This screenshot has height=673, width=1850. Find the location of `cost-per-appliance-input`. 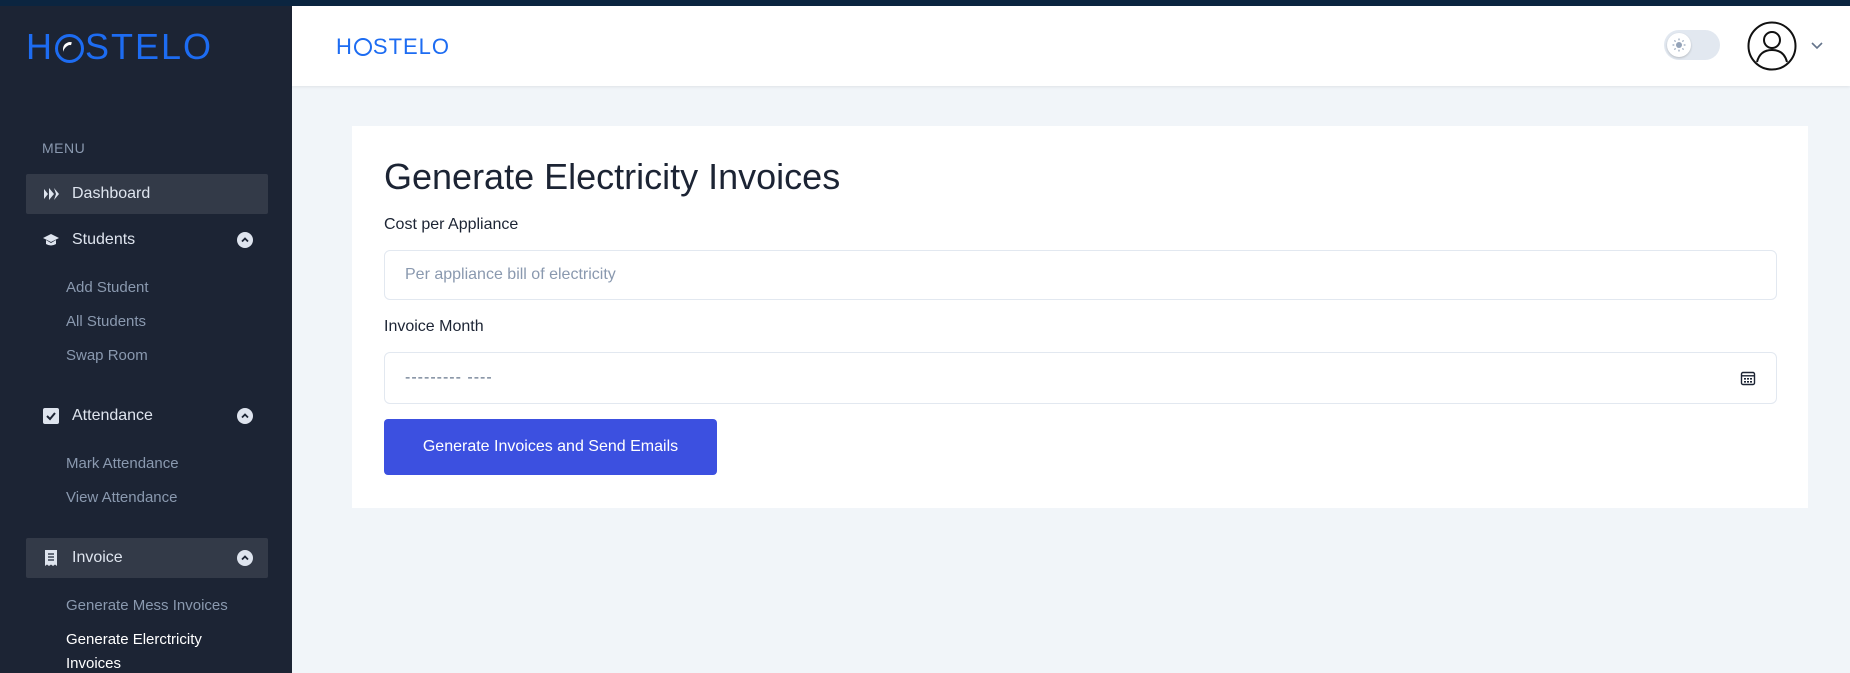

cost-per-appliance-input is located at coordinates (1080, 275).